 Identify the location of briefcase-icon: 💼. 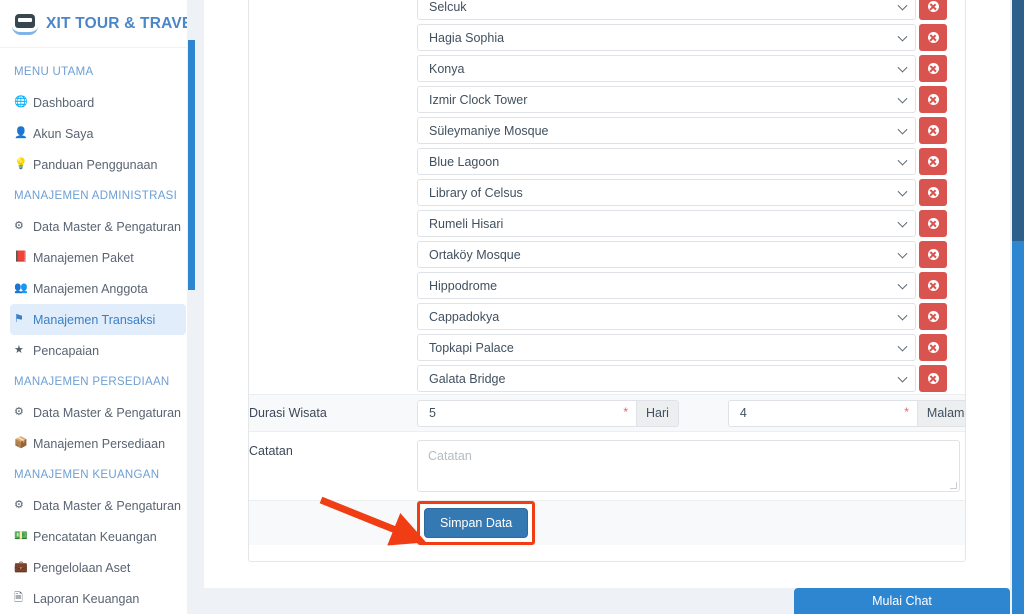
(21, 567).